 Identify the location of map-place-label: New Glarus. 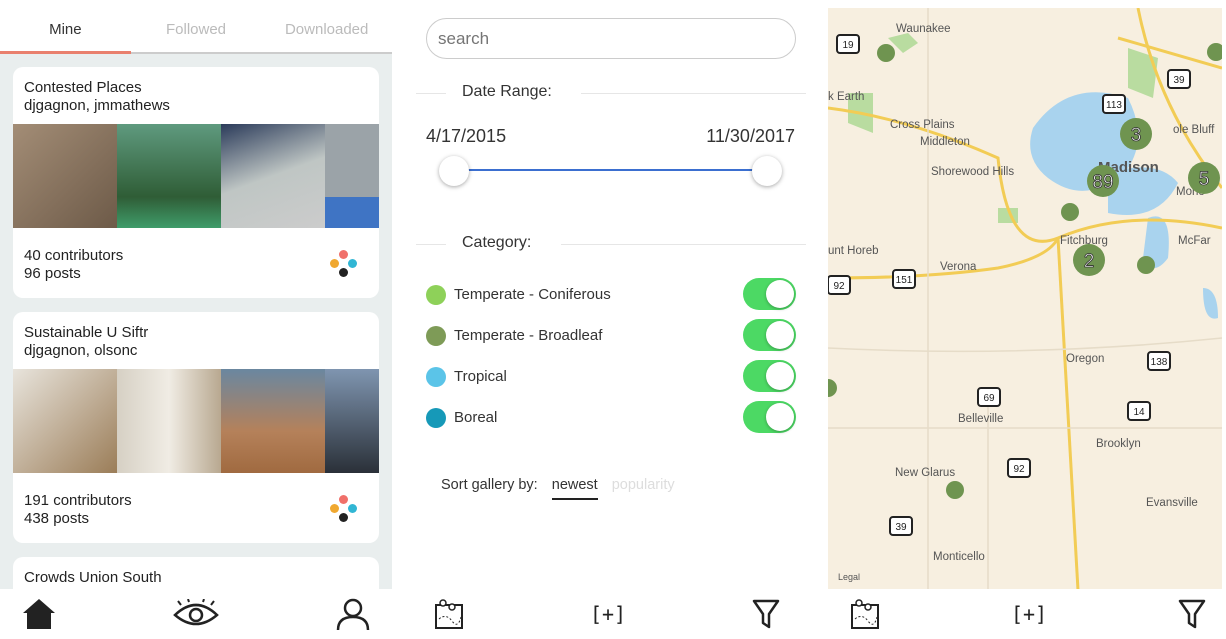
(925, 473).